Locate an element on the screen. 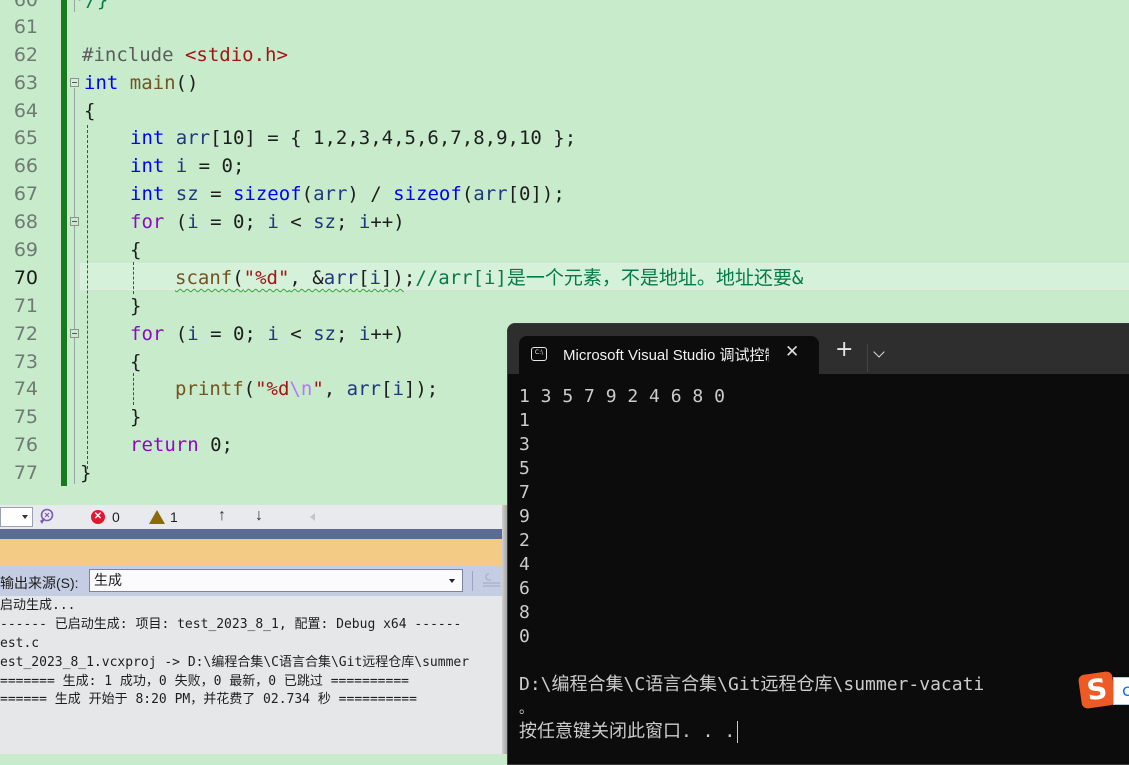 Image resolution: width=1129 pixels, height=765 pixels. line-number: 60 is located at coordinates (25, 5).